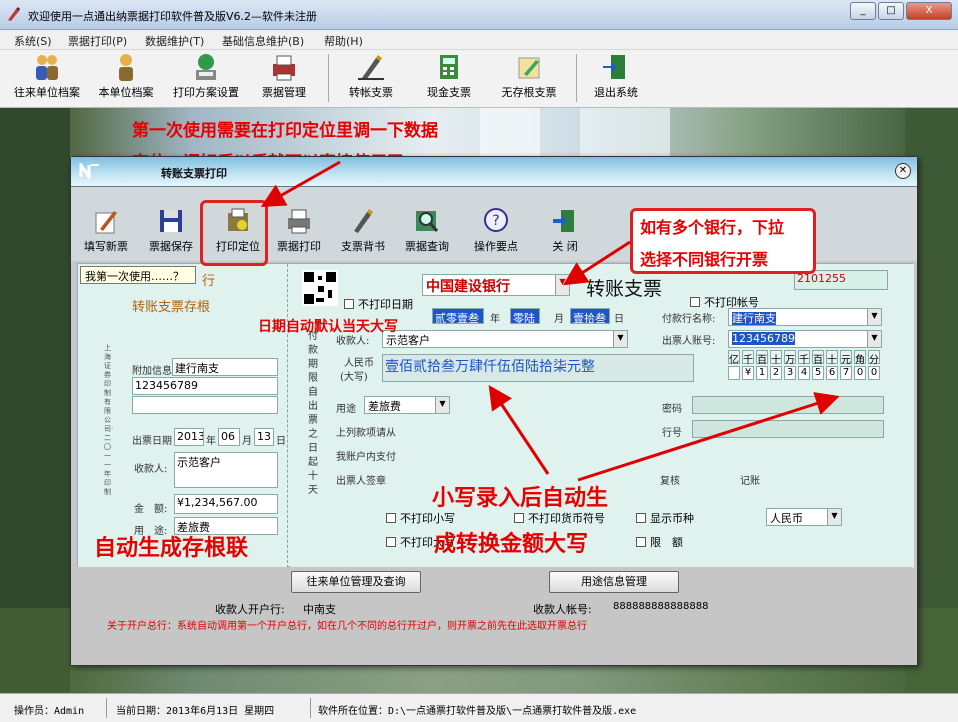 The image size is (958, 722). I want to click on drawer-label: 出票人签章, so click(361, 481).